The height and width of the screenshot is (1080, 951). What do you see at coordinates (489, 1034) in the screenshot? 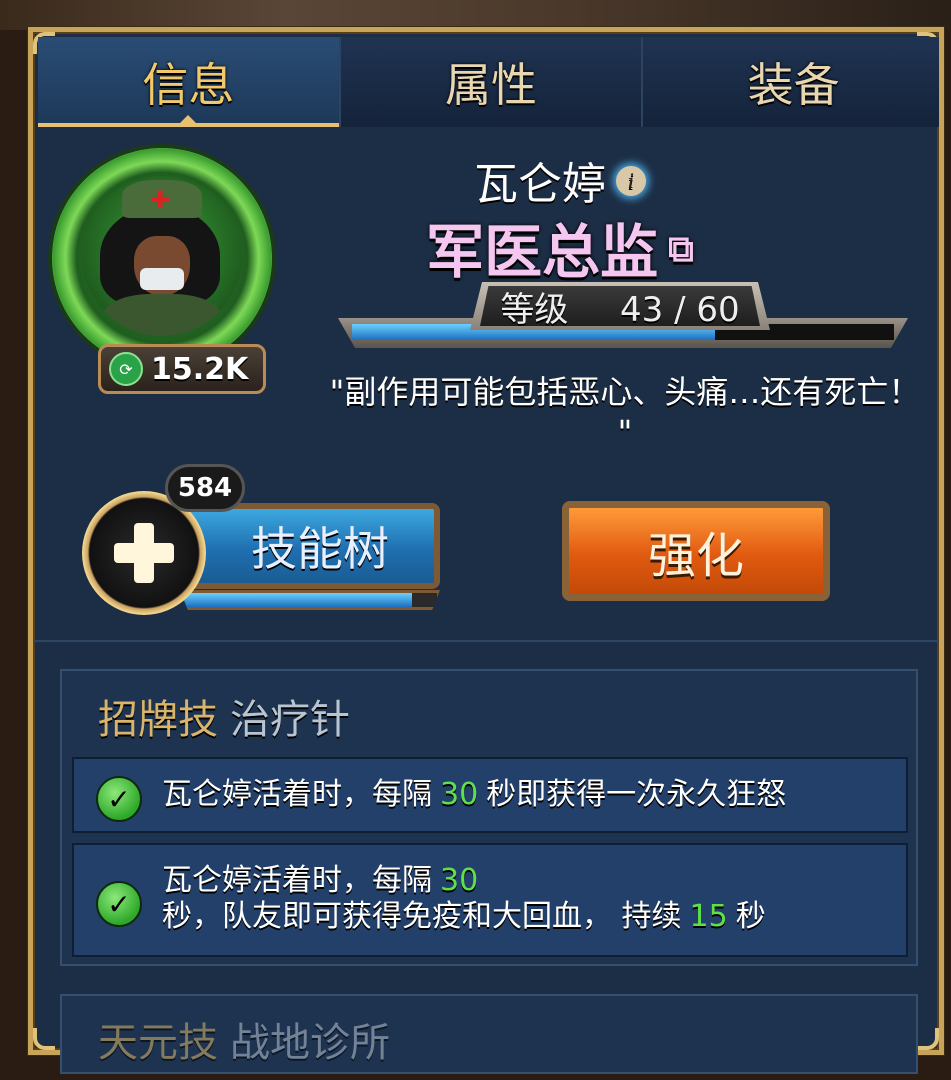
I see `blockbuster-ability-section: 天元技 战地诊所` at bounding box center [489, 1034].